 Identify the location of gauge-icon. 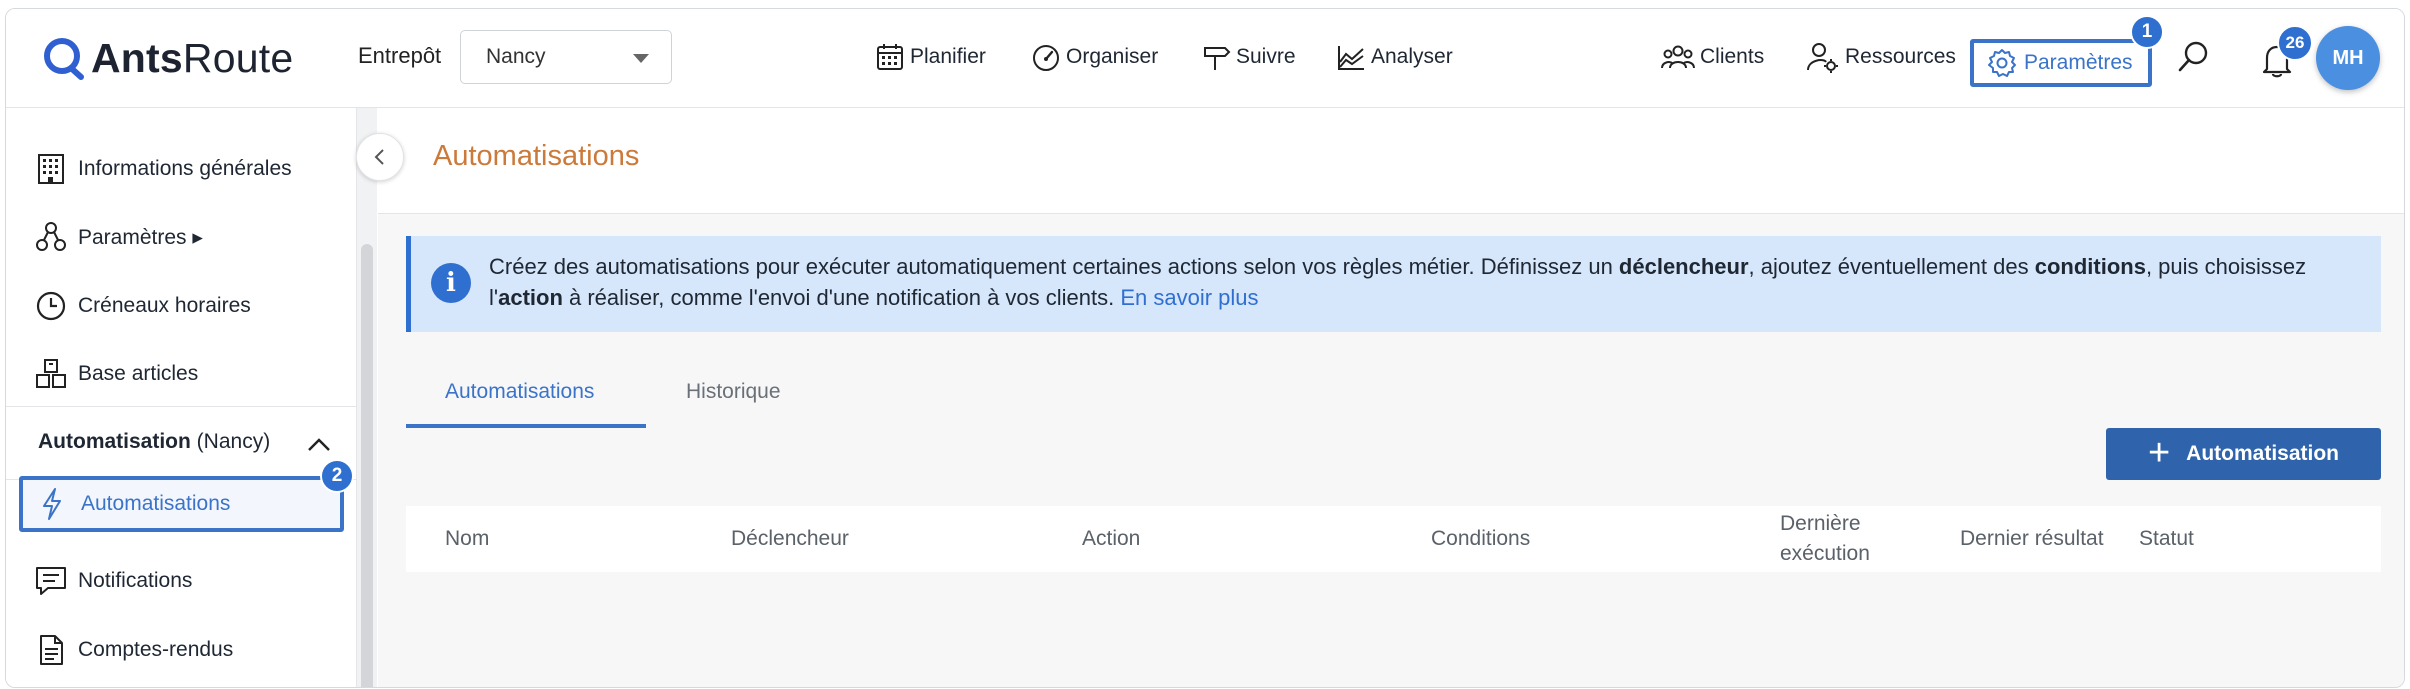
(1046, 58).